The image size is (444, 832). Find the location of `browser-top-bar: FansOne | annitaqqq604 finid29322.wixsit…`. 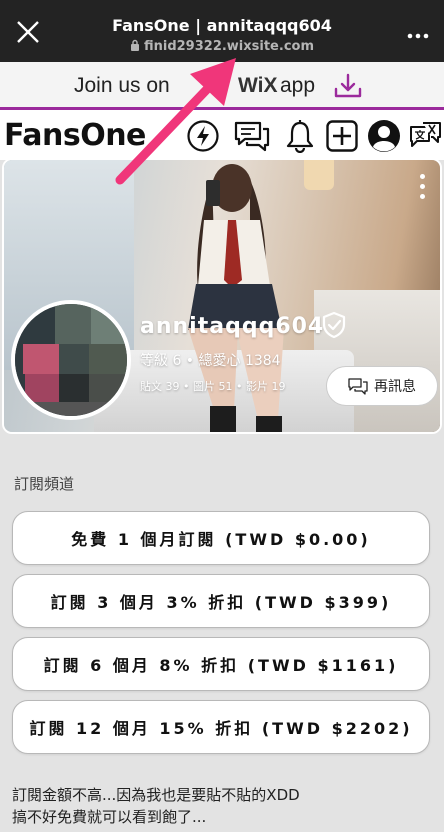

browser-top-bar: FansOne | annitaqqq604 finid29322.wixsit… is located at coordinates (222, 31).